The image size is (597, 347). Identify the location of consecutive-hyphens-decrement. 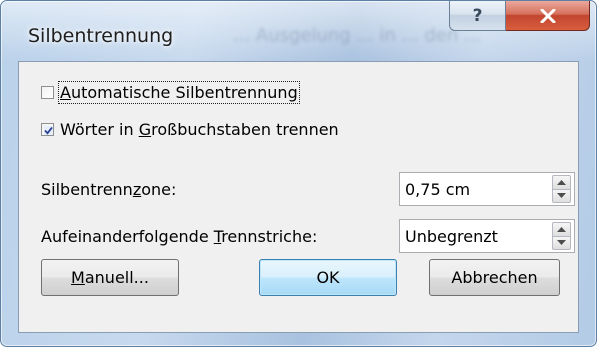
(561, 242).